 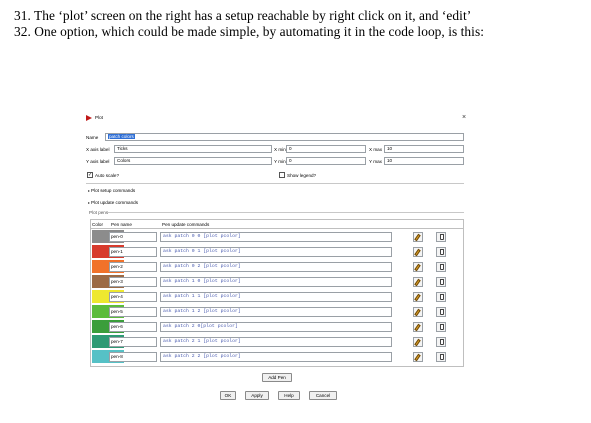 I want to click on color-column-header: Color, so click(x=97, y=224).